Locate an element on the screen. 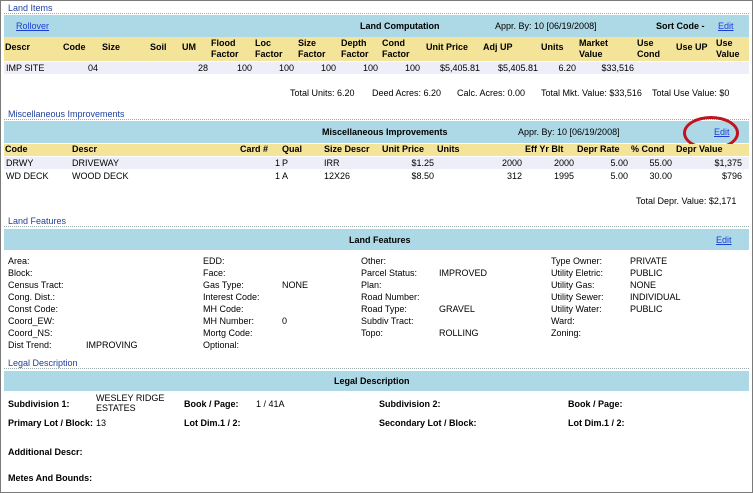  cell-descr: WOOD DECK is located at coordinates (100, 176).